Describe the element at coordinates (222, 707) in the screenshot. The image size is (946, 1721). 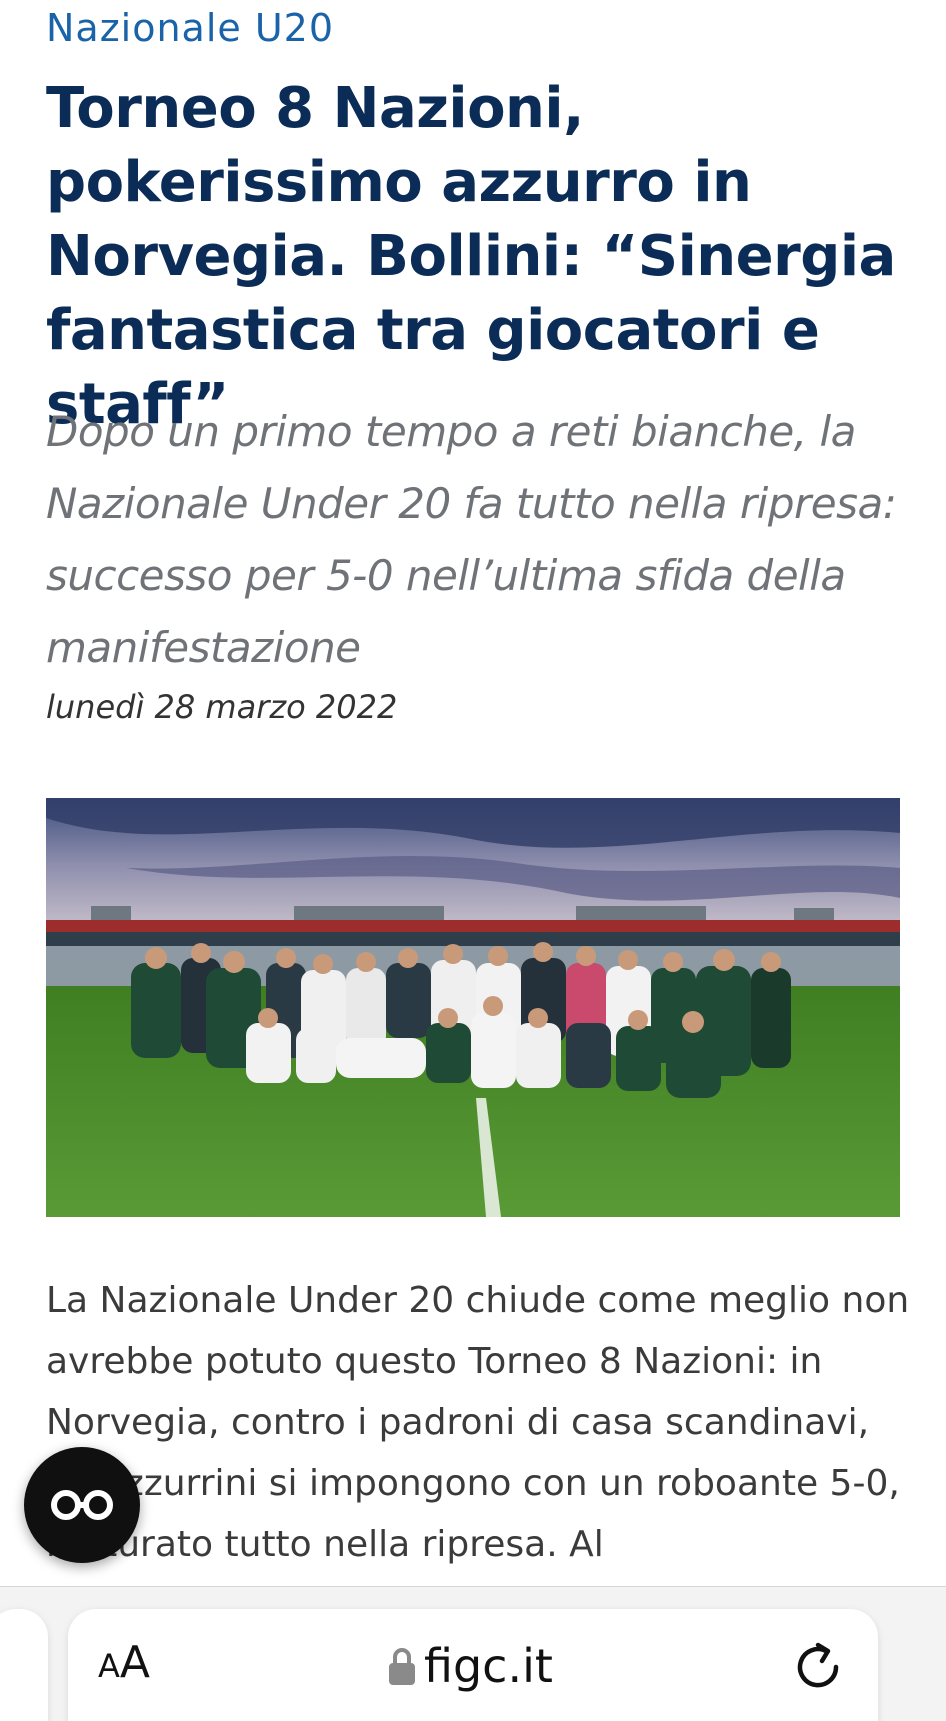
I see `article-date: lunedì 28 marzo 2022` at that location.